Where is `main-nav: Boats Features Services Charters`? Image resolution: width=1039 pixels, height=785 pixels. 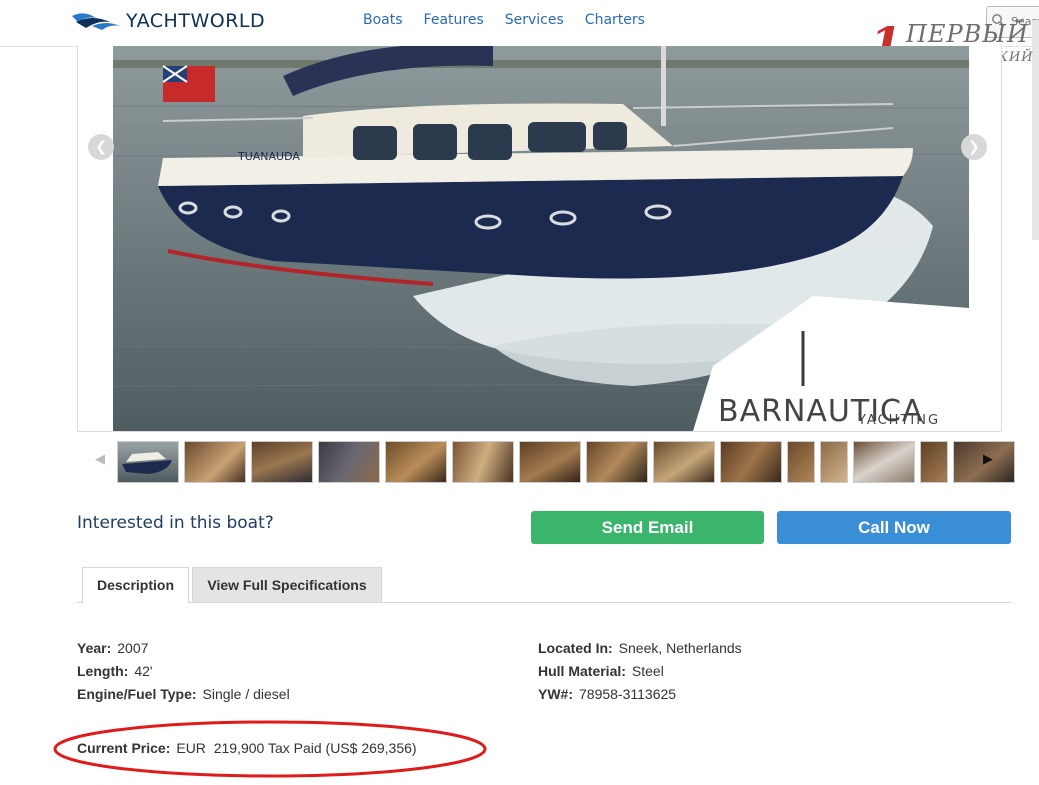
main-nav: Boats Features Services Charters is located at coordinates (504, 20).